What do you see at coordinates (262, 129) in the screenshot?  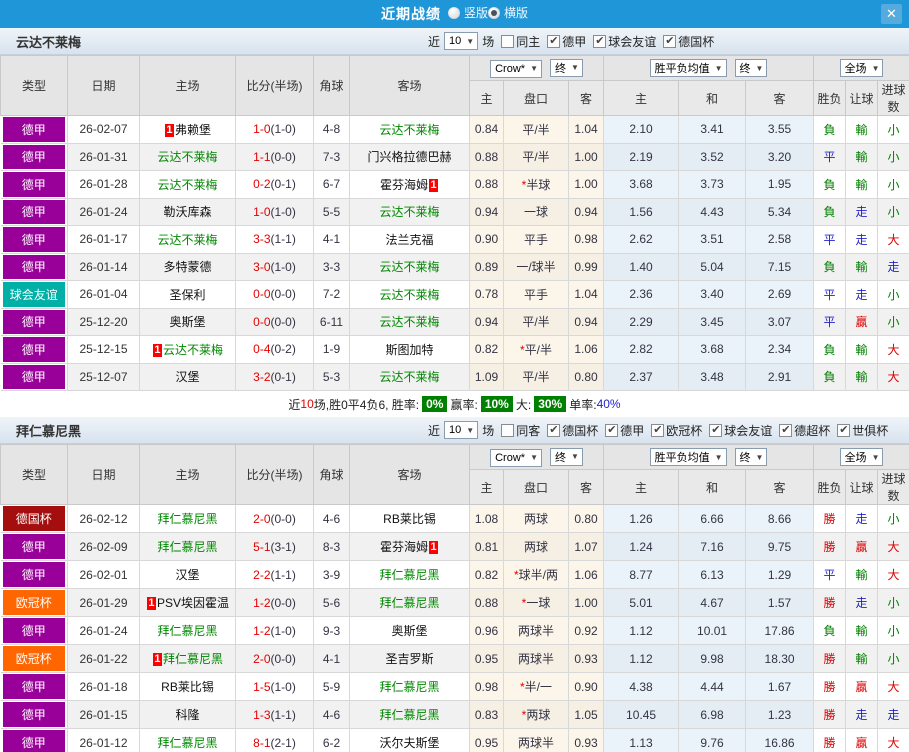 I see `full-score: 1-0` at bounding box center [262, 129].